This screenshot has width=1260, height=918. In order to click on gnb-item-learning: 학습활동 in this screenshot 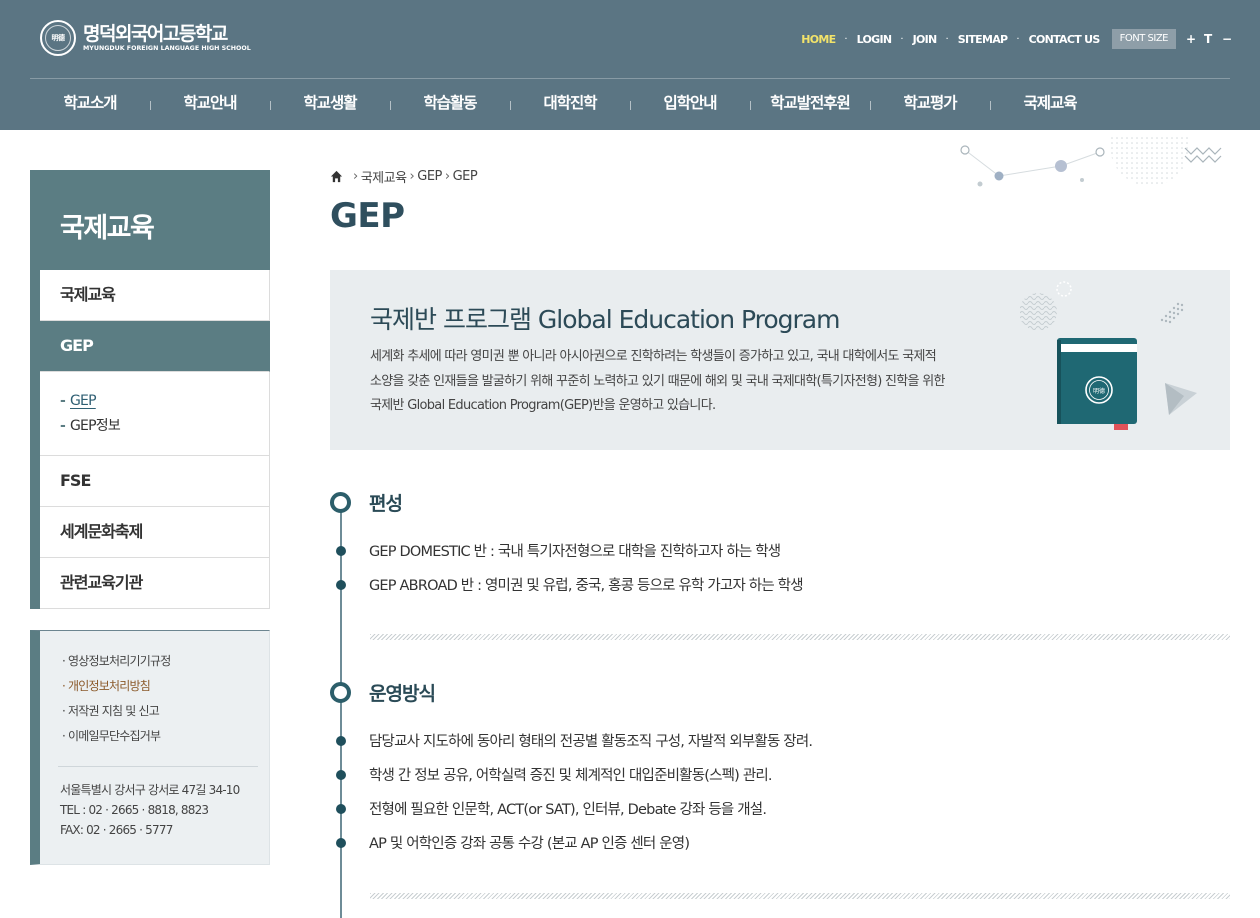, I will do `click(450, 104)`.